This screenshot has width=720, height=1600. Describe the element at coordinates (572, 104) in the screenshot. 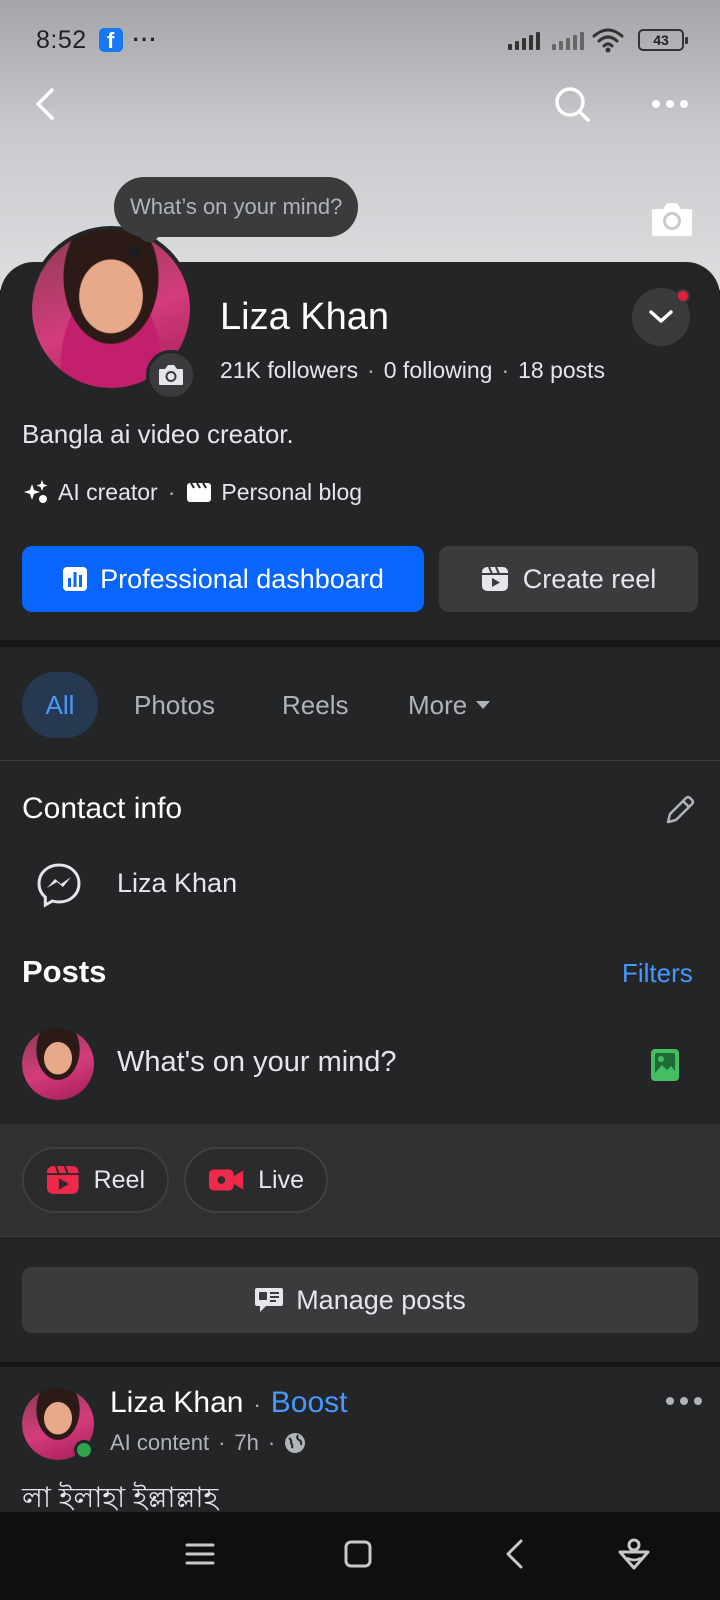

I see `search-icon` at that location.